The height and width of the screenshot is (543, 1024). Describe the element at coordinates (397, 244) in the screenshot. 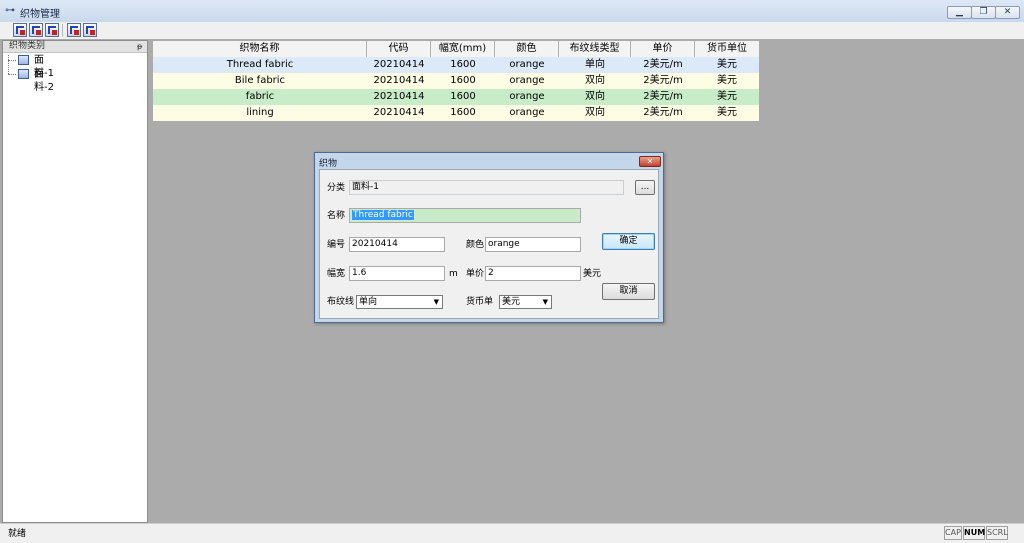

I see `code-input: 20210414` at that location.